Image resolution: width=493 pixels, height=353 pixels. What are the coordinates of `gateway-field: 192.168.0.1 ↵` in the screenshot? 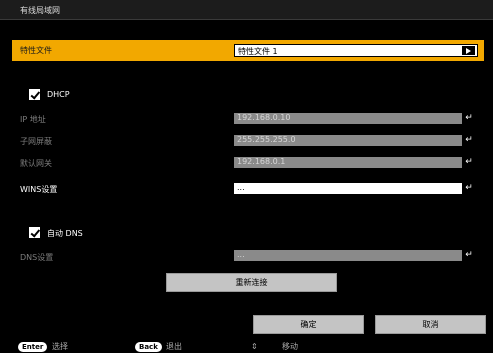 It's located at (355, 162).